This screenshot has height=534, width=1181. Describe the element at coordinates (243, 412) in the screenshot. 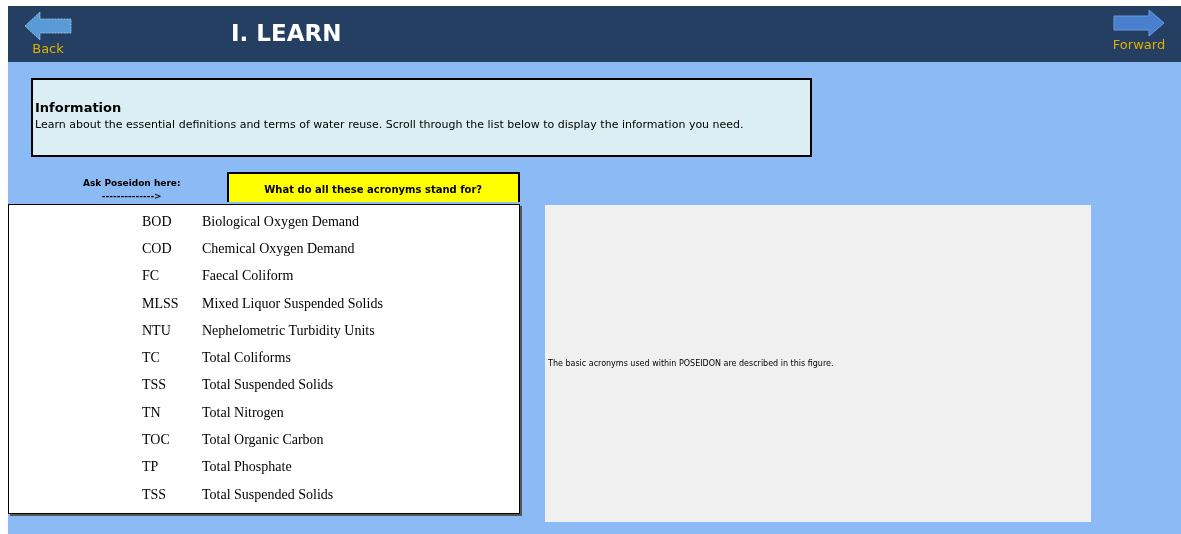

I see `acronym-meaning: Total Nitrogen` at that location.